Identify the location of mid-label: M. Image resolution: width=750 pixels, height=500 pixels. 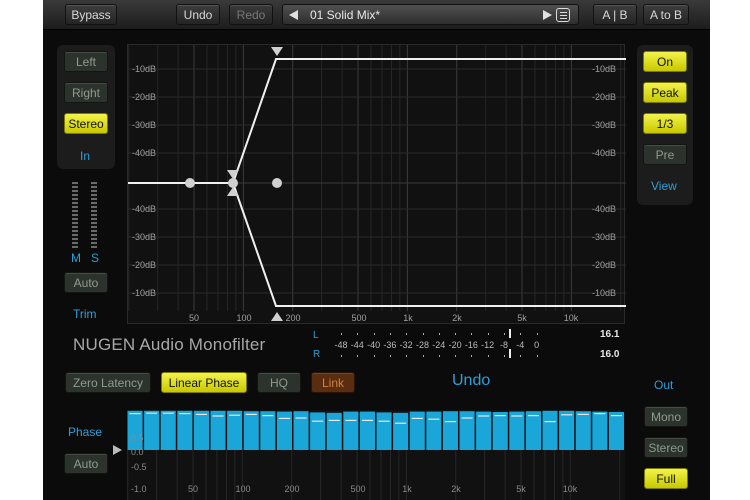
(76, 258).